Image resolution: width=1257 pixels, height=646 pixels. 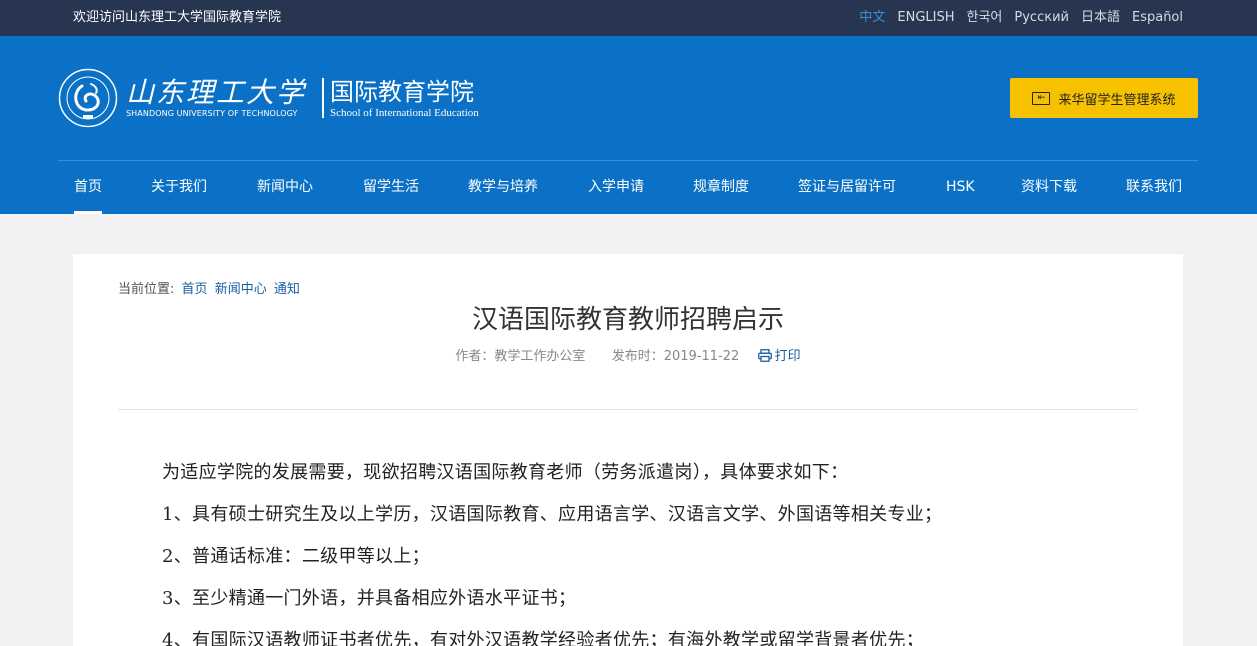 I want to click on nav-student-life: 留学生活, so click(x=391, y=187).